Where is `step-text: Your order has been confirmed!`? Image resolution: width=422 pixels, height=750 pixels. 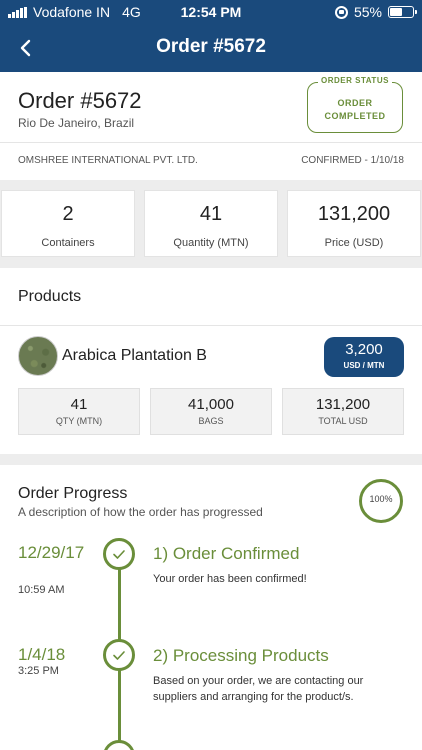 step-text: Your order has been confirmed! is located at coordinates (230, 579).